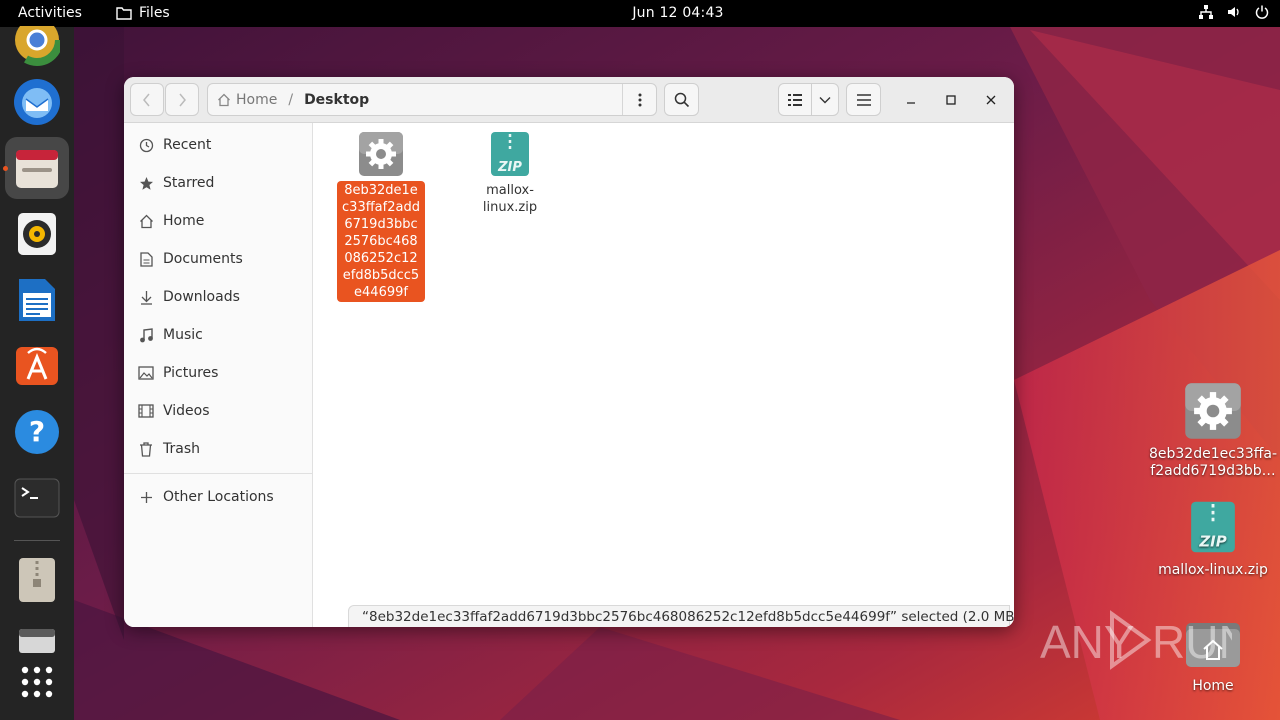  I want to click on path-menu-button, so click(639, 99).